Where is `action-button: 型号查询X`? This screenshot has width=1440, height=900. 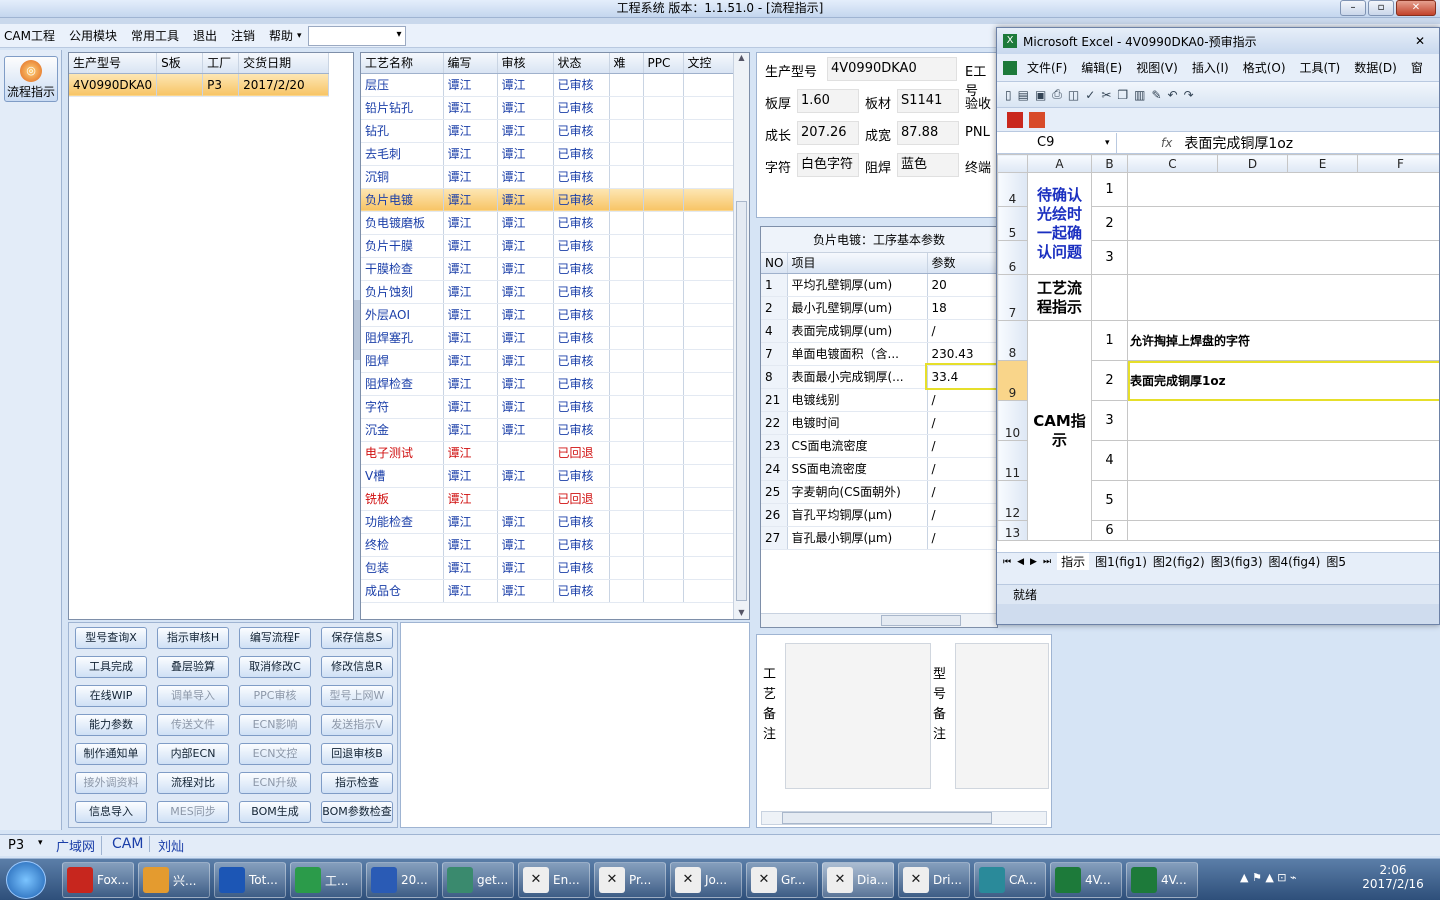
action-button: 型号查询X is located at coordinates (111, 638).